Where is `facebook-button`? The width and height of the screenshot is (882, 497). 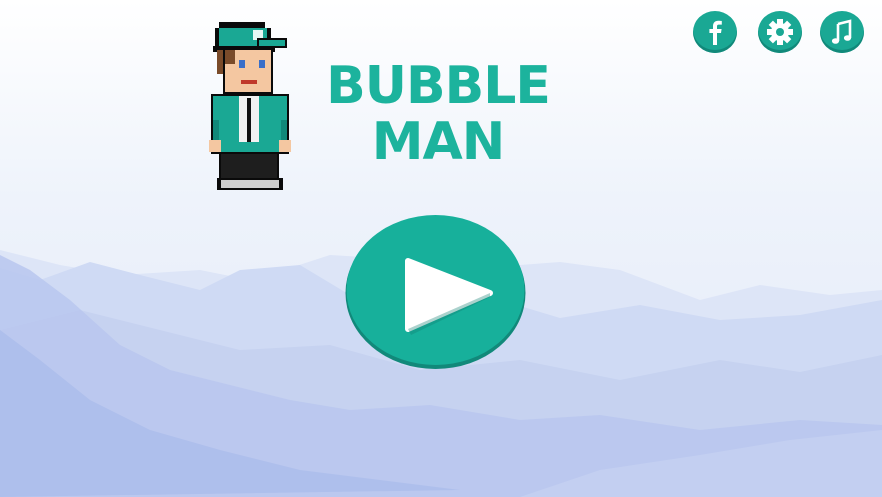
facebook-button is located at coordinates (715, 32).